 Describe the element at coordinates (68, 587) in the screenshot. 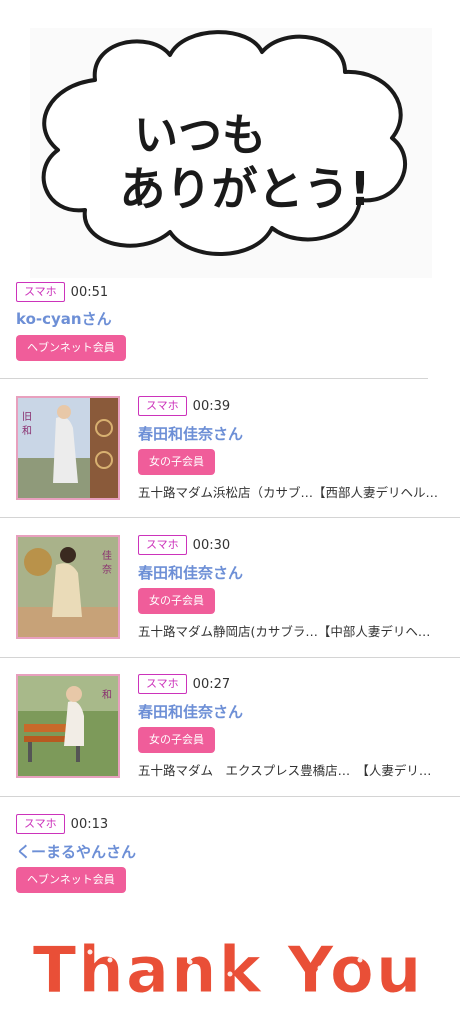

I see `profile-photo: 佳 奈` at that location.